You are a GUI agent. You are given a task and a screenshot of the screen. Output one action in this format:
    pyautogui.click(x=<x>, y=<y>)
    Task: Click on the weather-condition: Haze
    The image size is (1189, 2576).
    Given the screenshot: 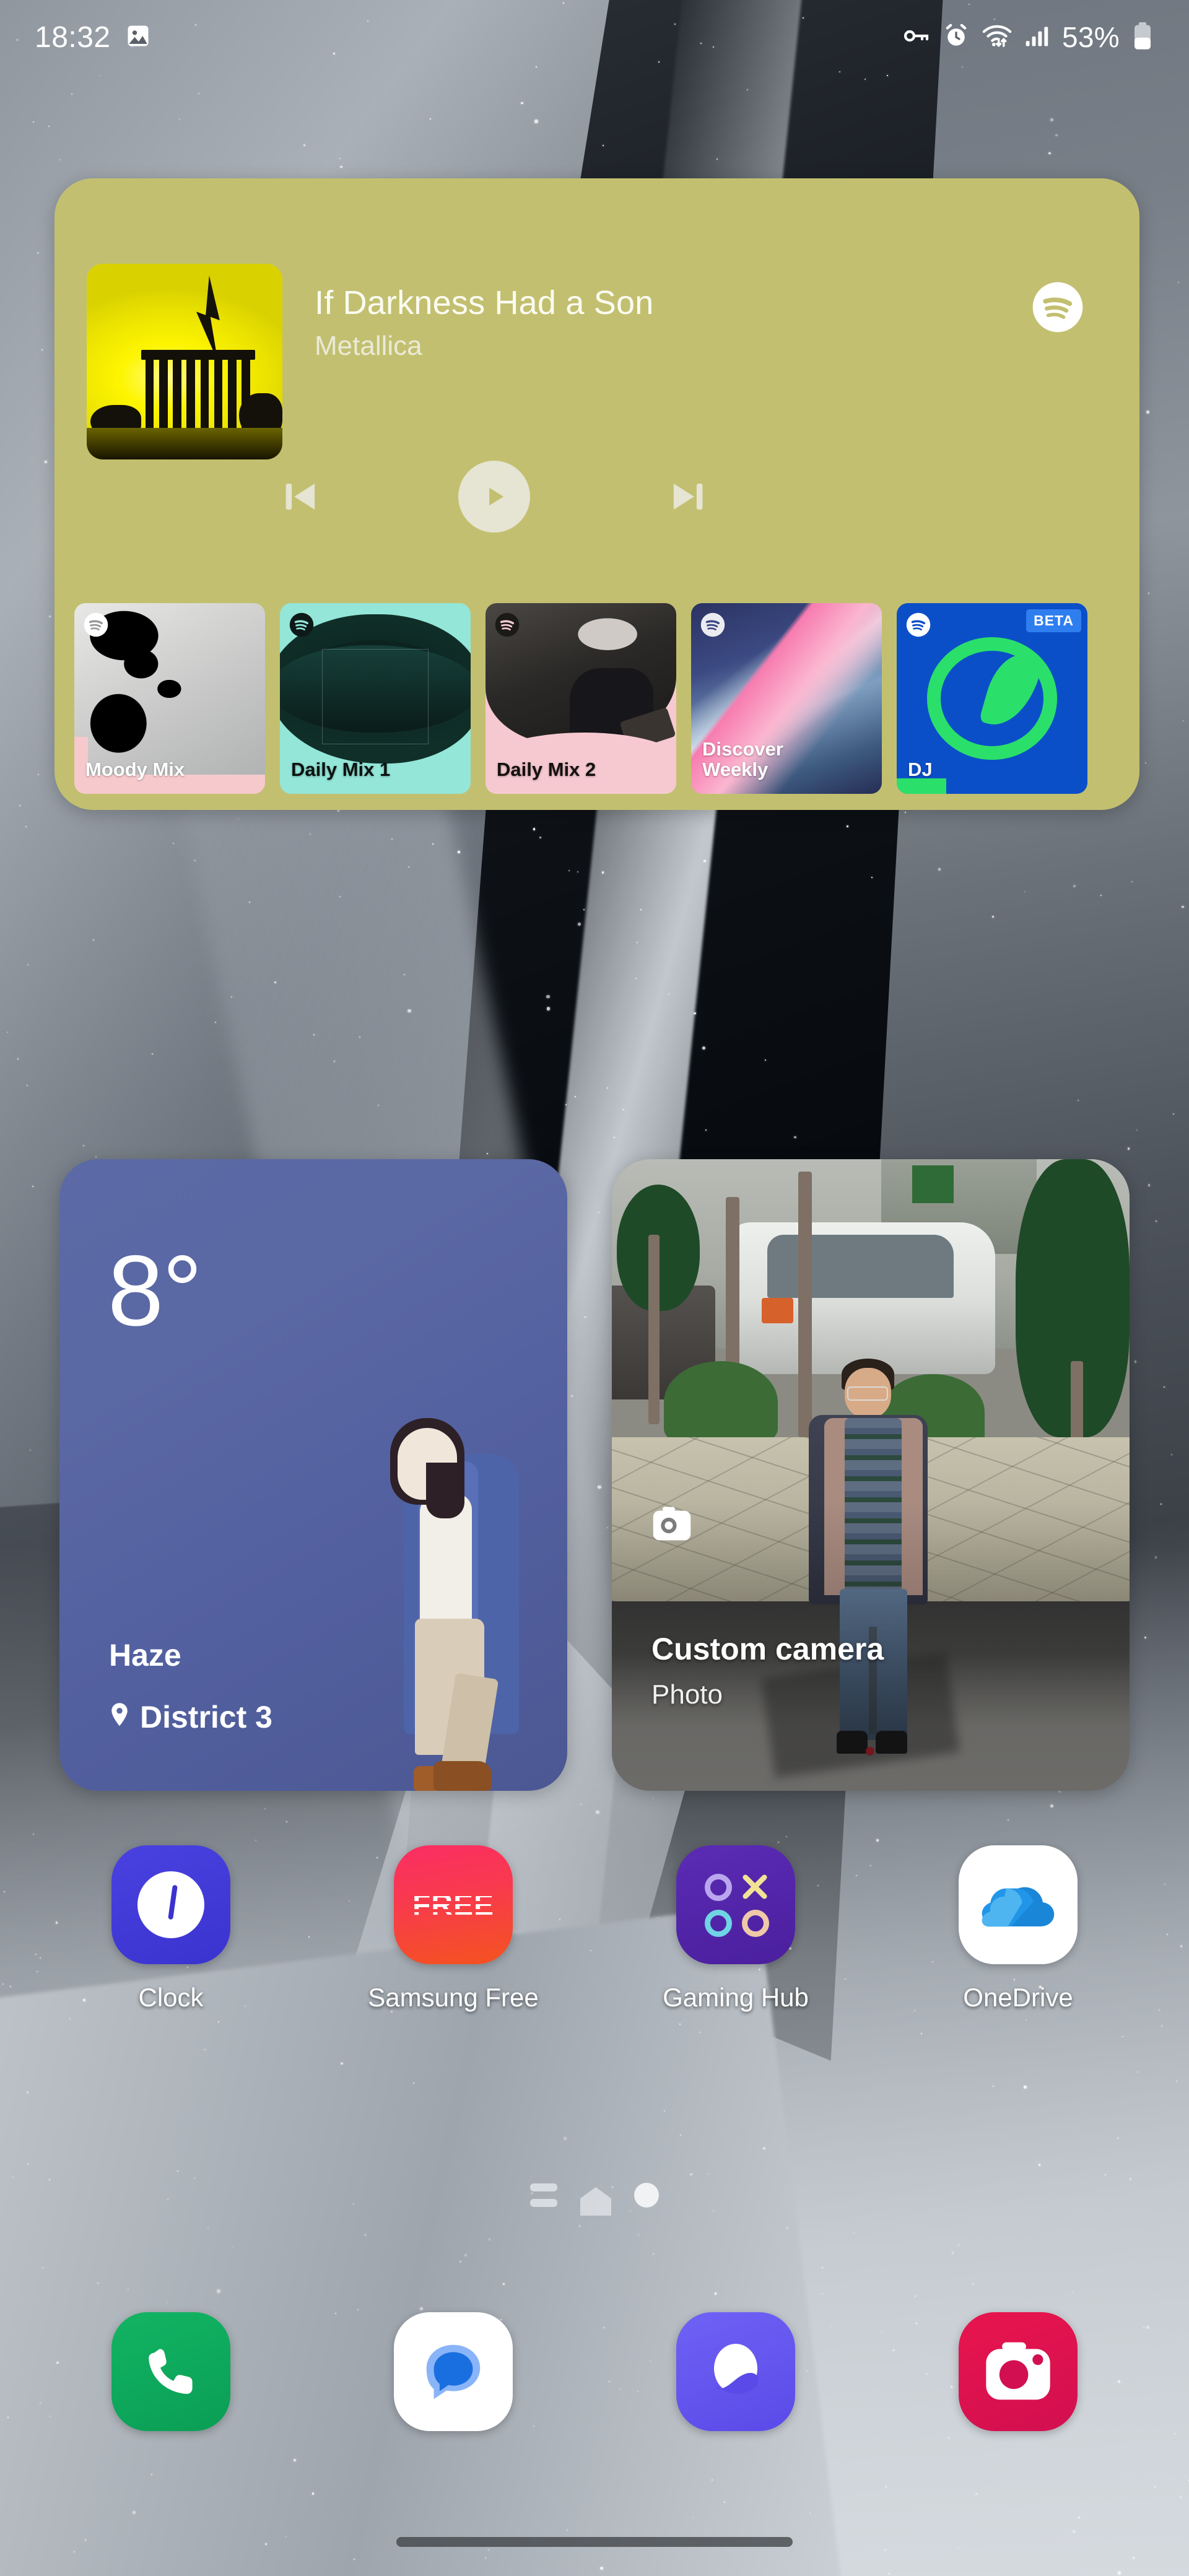 What is the action you would take?
    pyautogui.click(x=145, y=1655)
    